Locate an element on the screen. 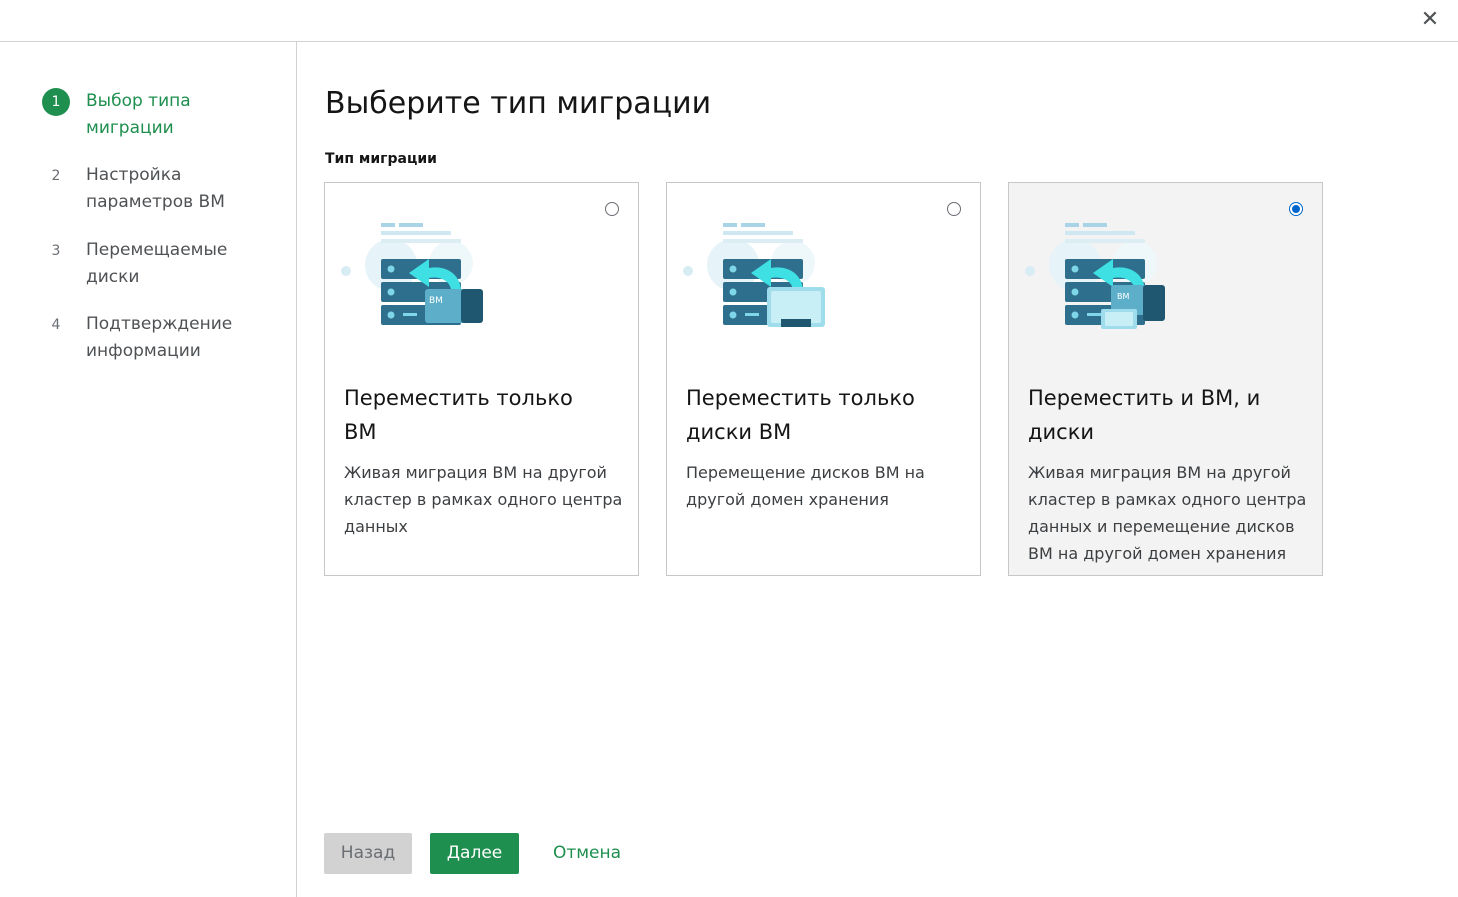 This screenshot has width=1458, height=897. step-number: 4 is located at coordinates (56, 325).